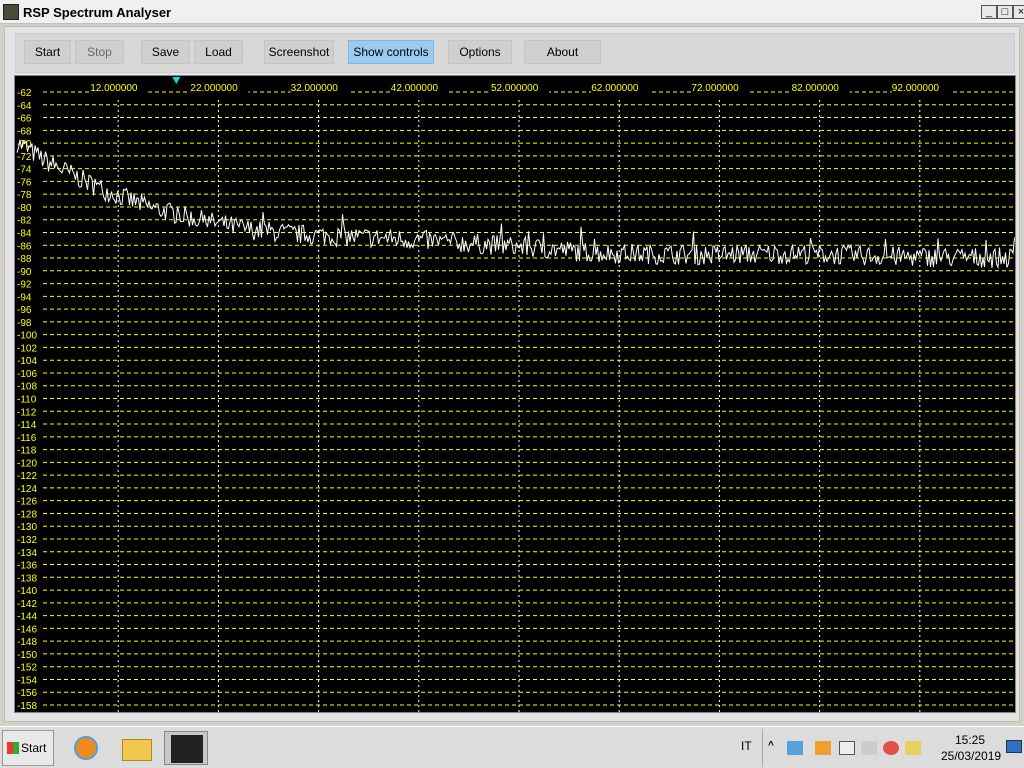 This screenshot has height=768, width=1024. I want to click on clock-time: 15:25, so click(970, 740).